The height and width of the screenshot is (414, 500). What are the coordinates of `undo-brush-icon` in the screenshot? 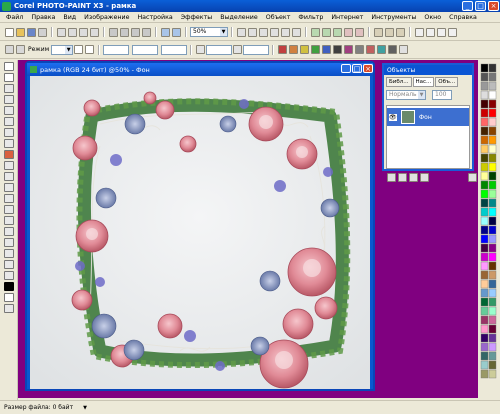 It's located at (9, 220).